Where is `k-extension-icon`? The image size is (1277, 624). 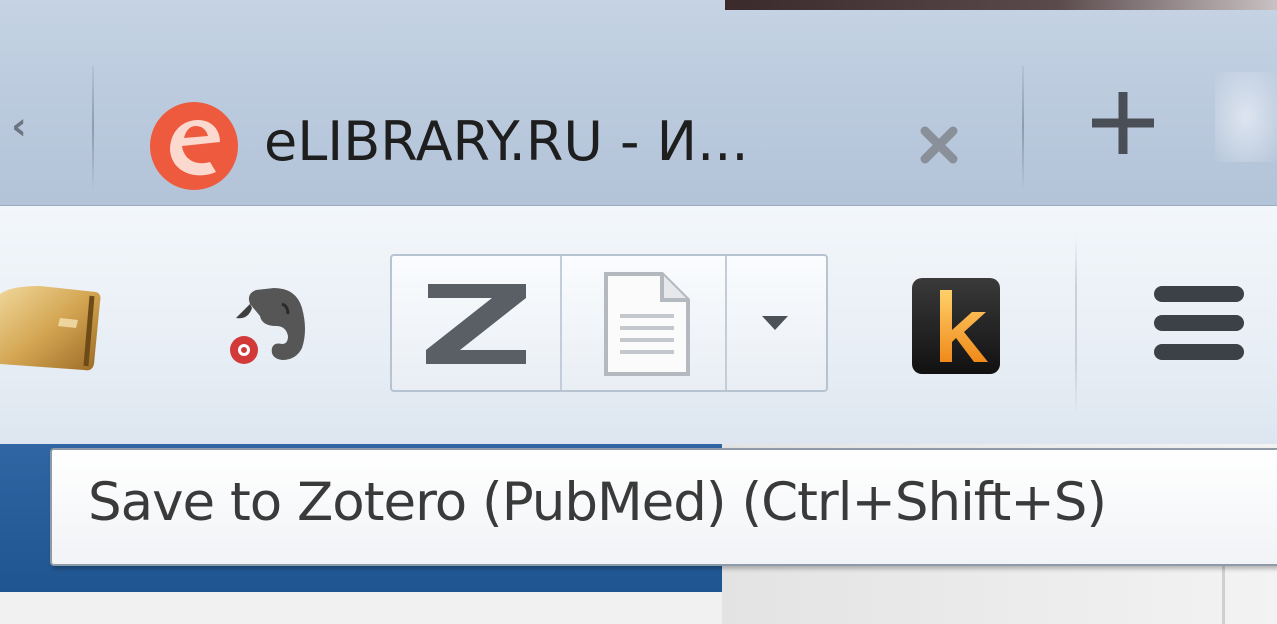 k-extension-icon is located at coordinates (956, 326).